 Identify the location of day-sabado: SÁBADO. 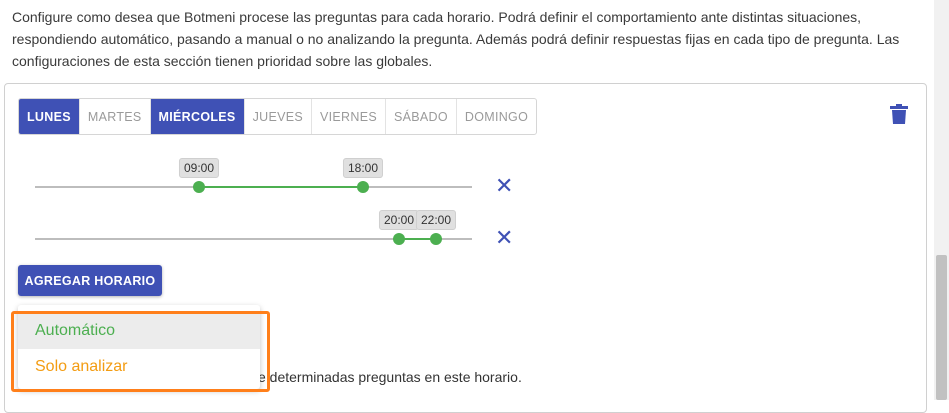
(421, 116).